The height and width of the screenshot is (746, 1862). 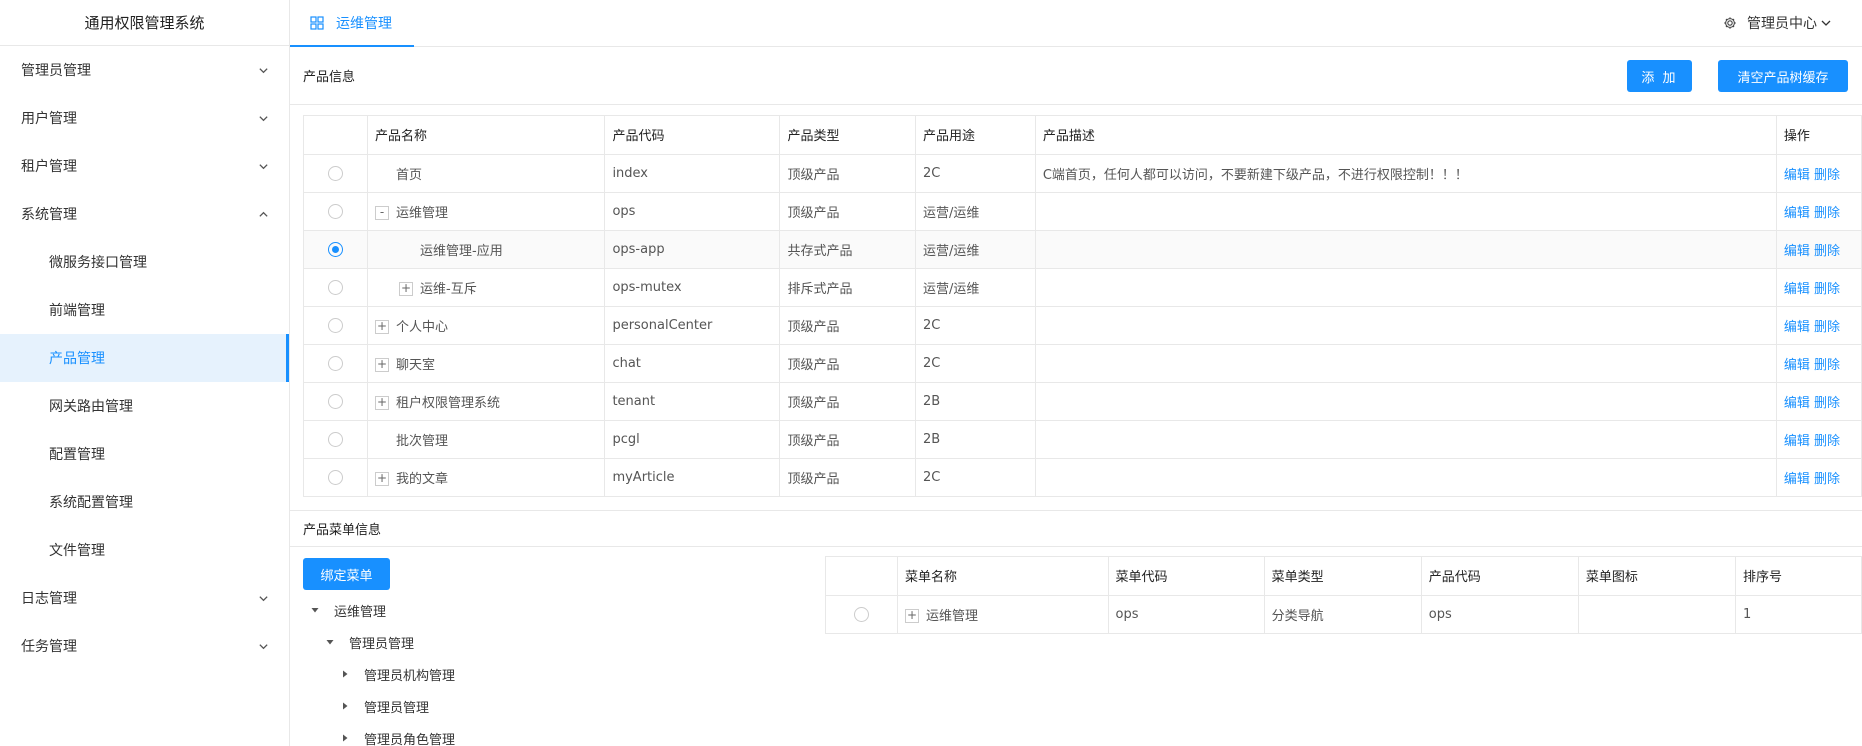 What do you see at coordinates (1783, 76) in the screenshot?
I see `clear-product-tree-cache-button: 清空产品树缓存` at bounding box center [1783, 76].